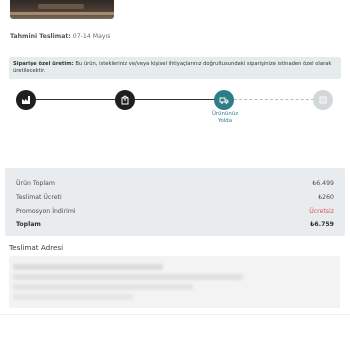 This screenshot has height=350, width=350. What do you see at coordinates (62, 9) in the screenshot?
I see `product-image` at bounding box center [62, 9].